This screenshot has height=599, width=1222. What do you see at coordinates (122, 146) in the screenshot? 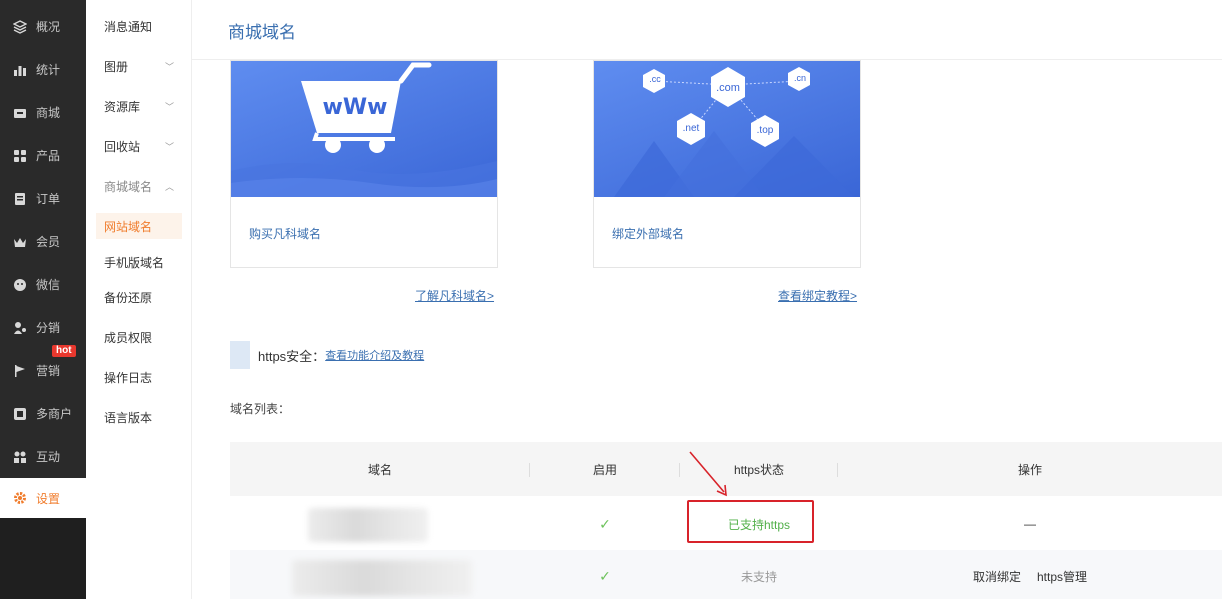
I see `subnav-label: 回收站` at bounding box center [122, 146].